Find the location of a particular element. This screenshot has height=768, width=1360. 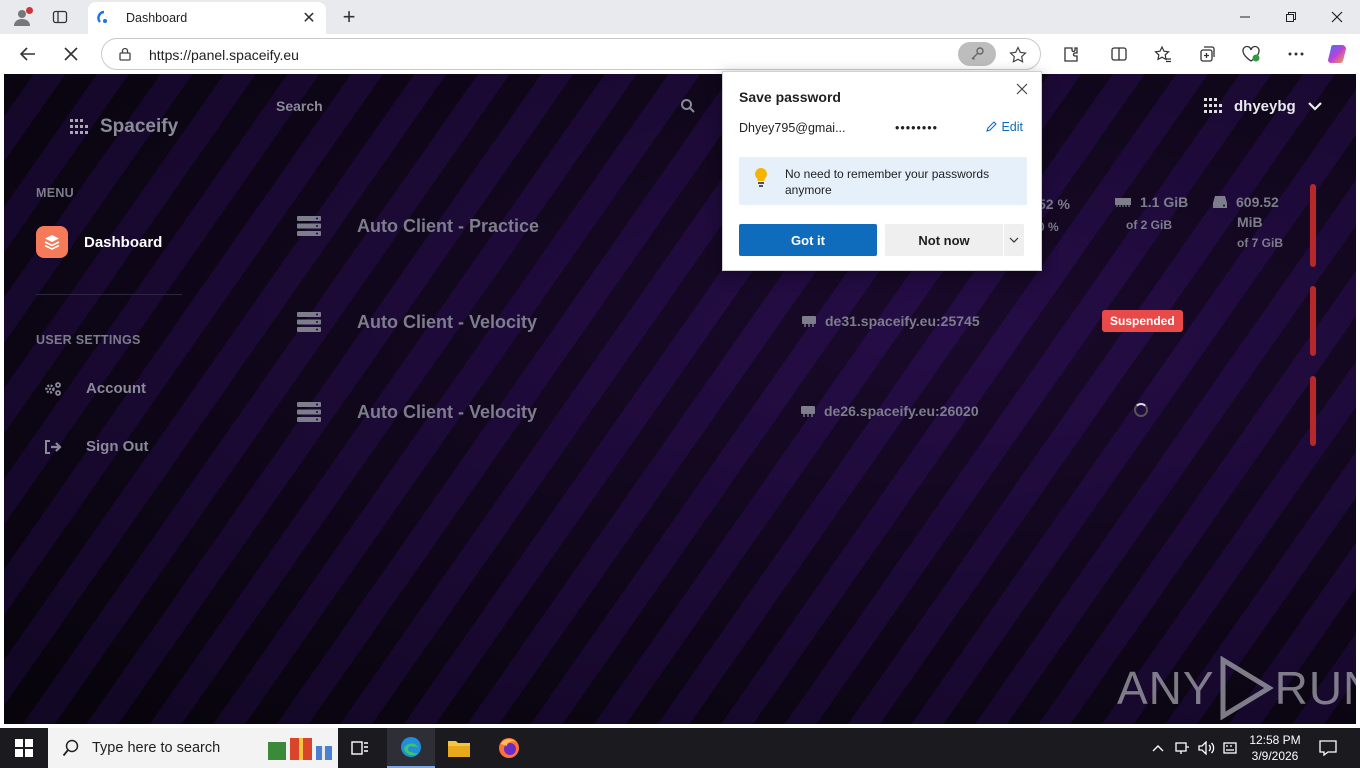

extensions-icon is located at coordinates (1071, 54).